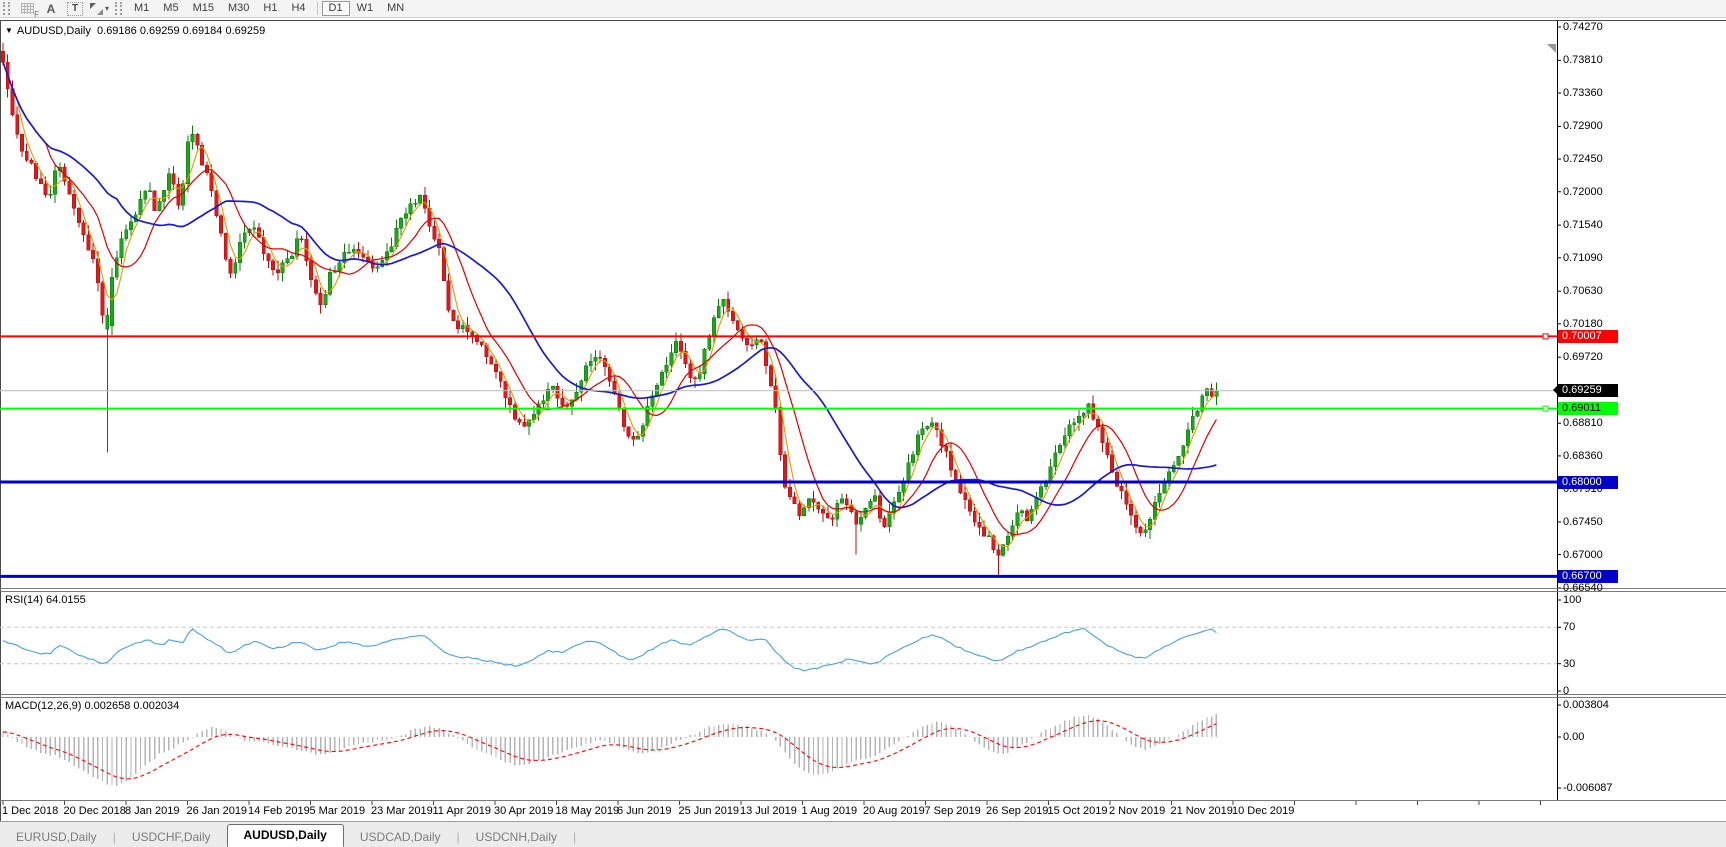 The image size is (1726, 847). I want to click on timeframe-toolbar: M1 M5 M15 M30 H1 H4 D1 W1 MN, so click(269, 8).